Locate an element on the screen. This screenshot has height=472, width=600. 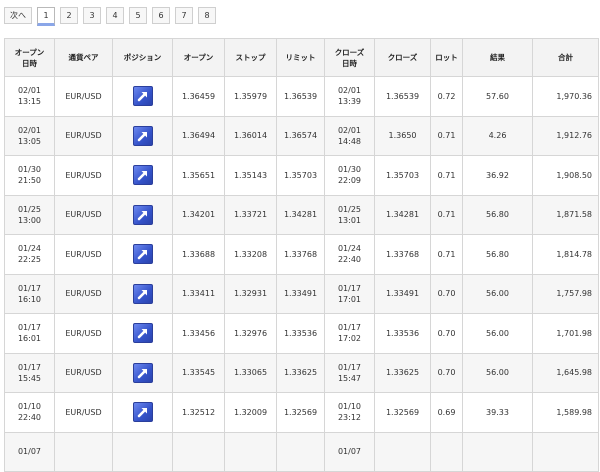
open-datetime-cell: 01/25 13:00 is located at coordinates (29, 214).